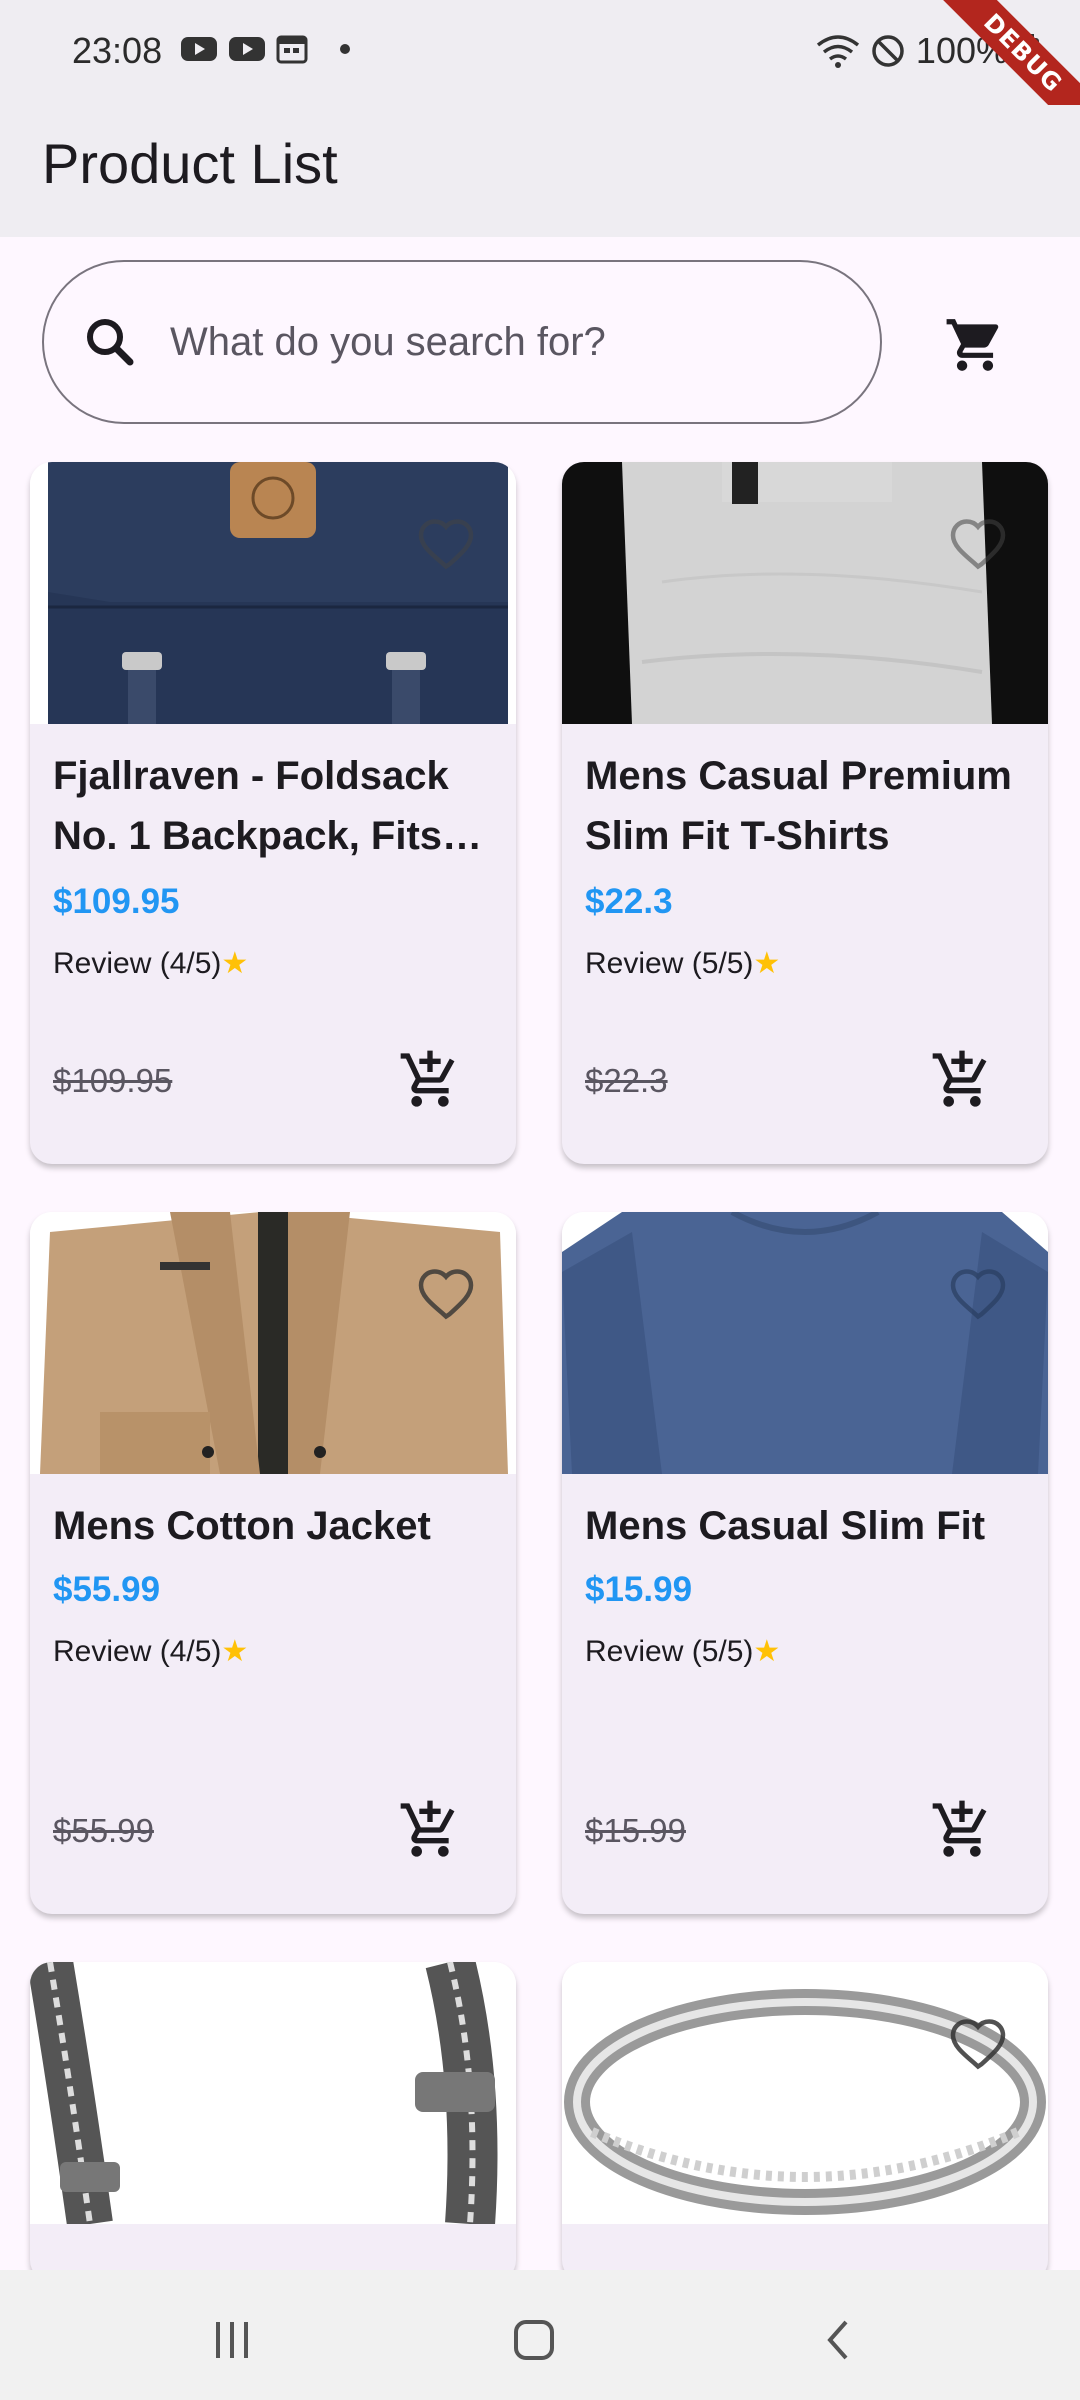 This screenshot has height=2400, width=1080. I want to click on product-title-line: Fjallraven - Foldsack, so click(251, 776).